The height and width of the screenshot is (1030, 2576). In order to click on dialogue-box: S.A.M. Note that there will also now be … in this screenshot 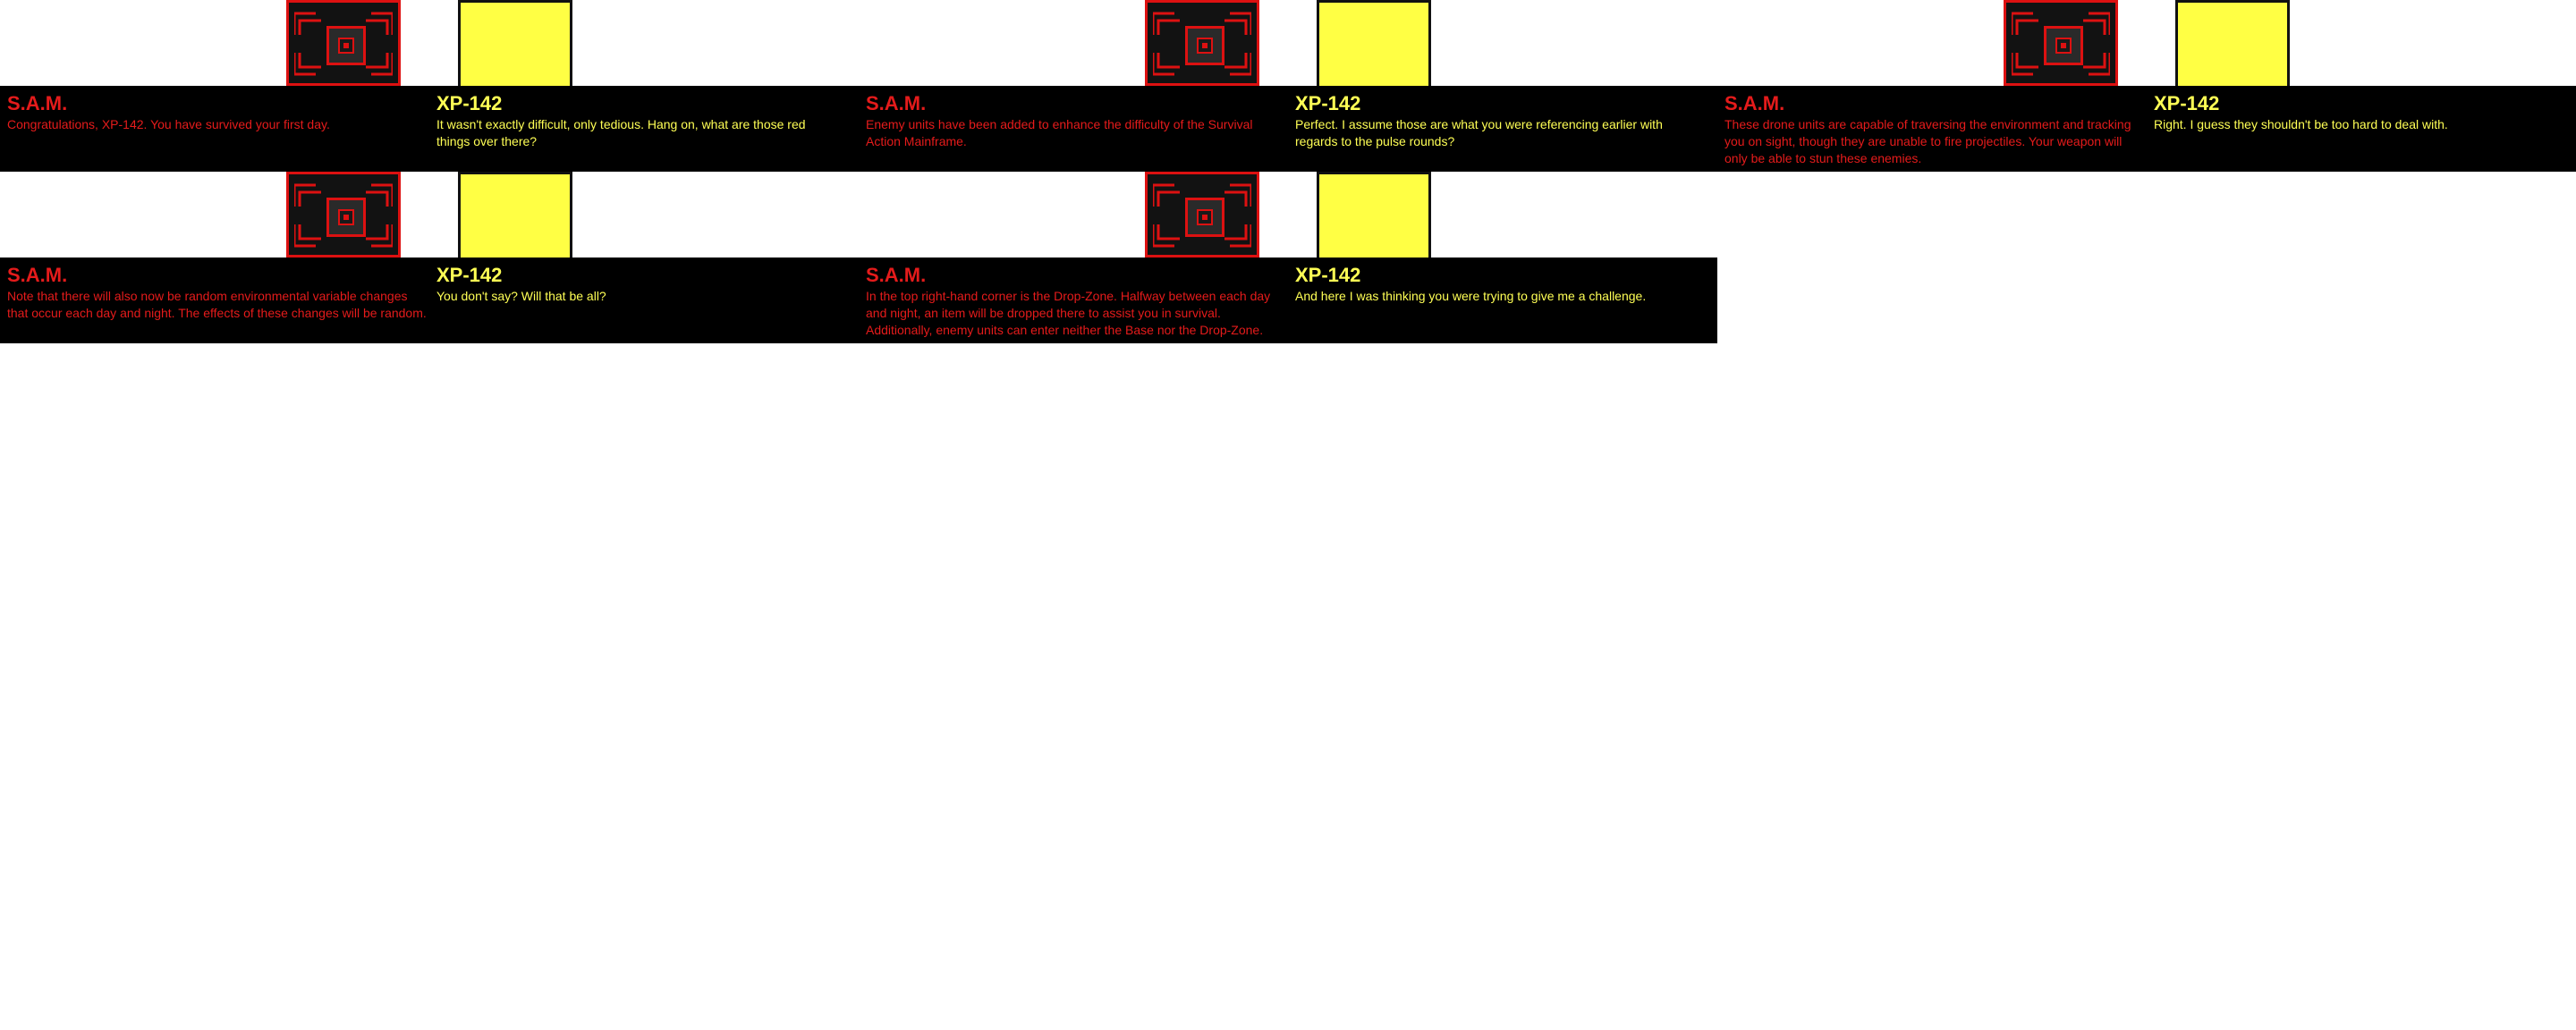, I will do `click(429, 300)`.